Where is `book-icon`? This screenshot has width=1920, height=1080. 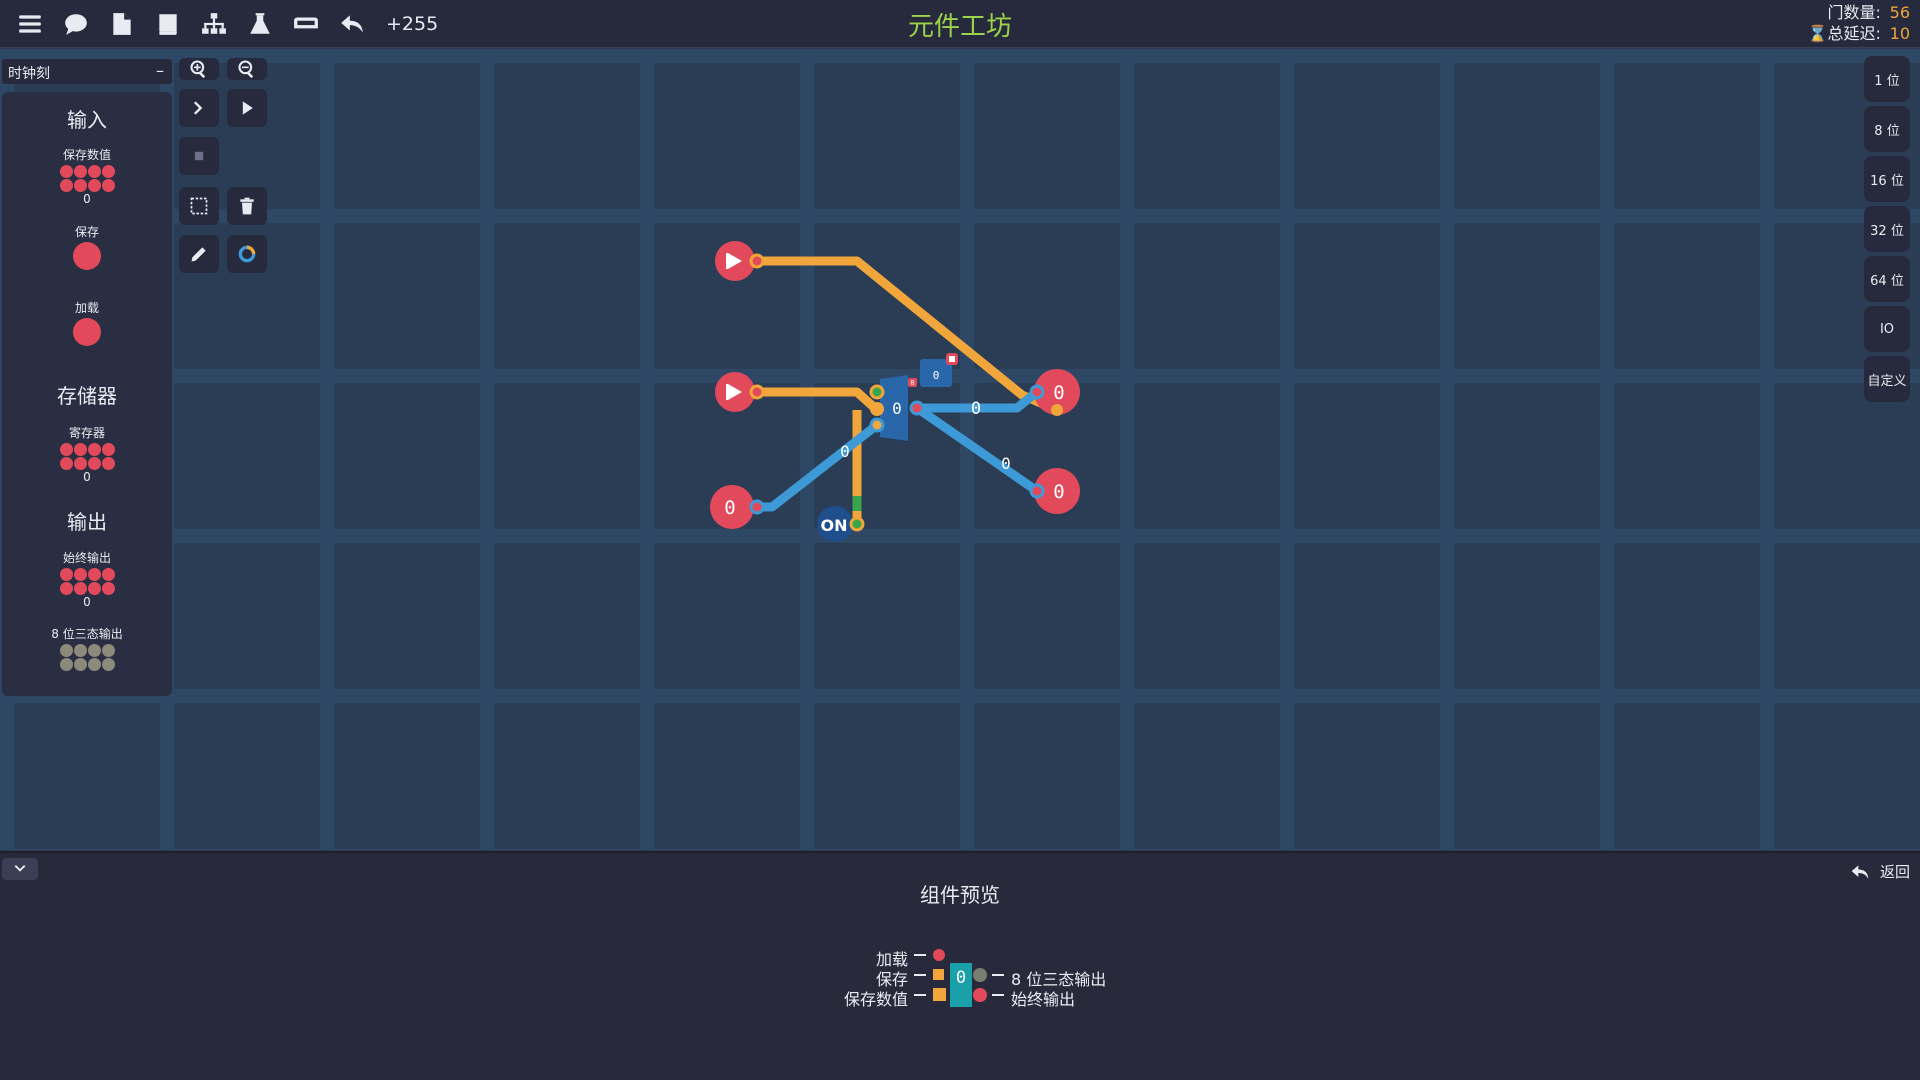
book-icon is located at coordinates (168, 24).